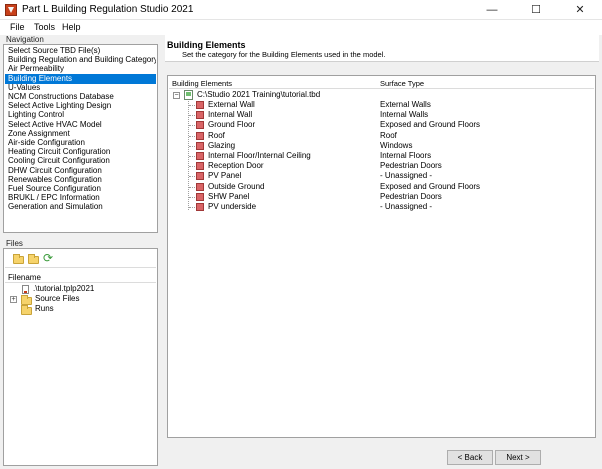  I want to click on nav-item-generation-and-simulation: Generation and Simulation, so click(80, 207).